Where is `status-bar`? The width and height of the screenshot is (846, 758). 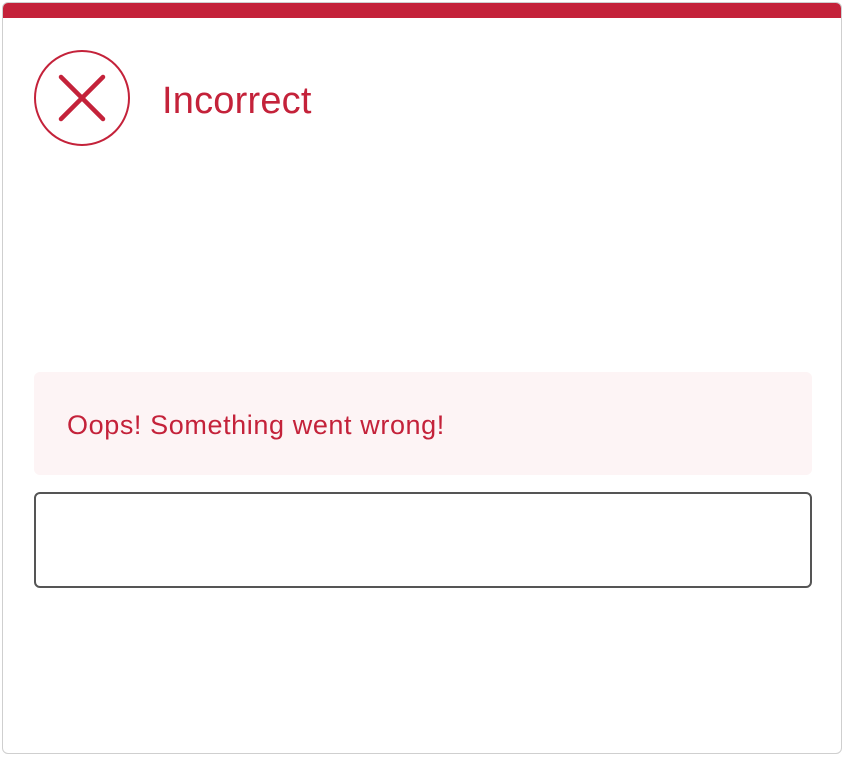
status-bar is located at coordinates (422, 10).